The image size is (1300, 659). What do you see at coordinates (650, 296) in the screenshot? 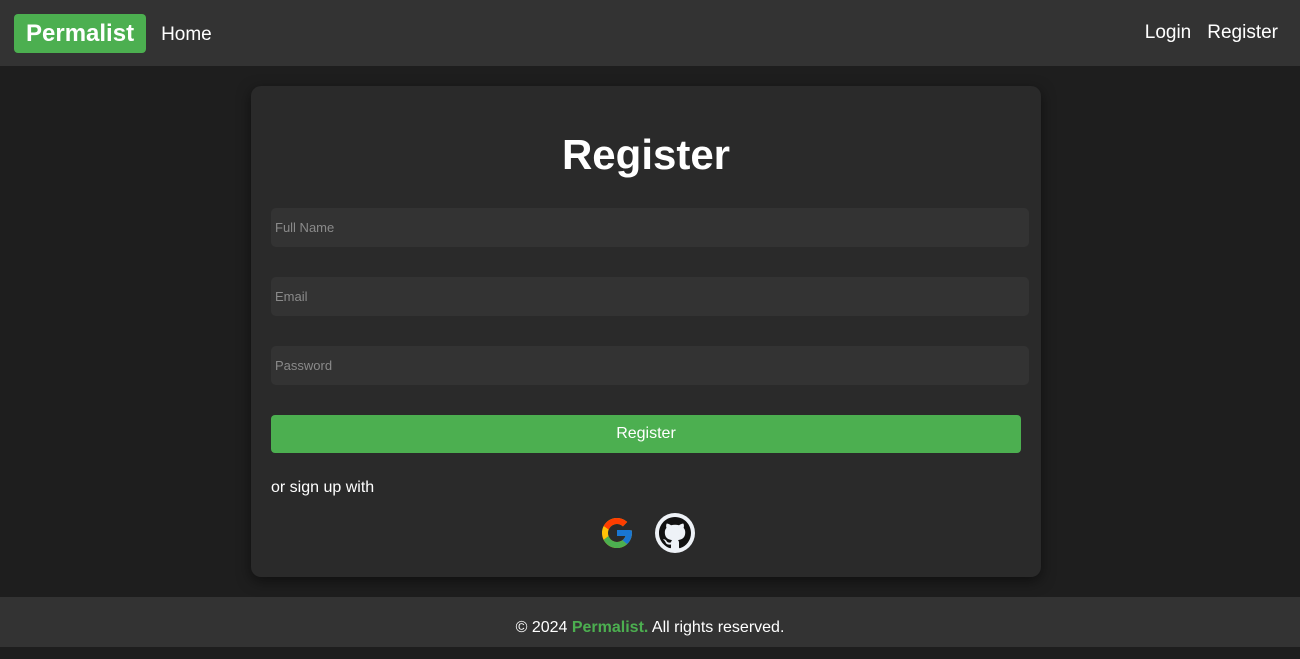
I see `email-input` at bounding box center [650, 296].